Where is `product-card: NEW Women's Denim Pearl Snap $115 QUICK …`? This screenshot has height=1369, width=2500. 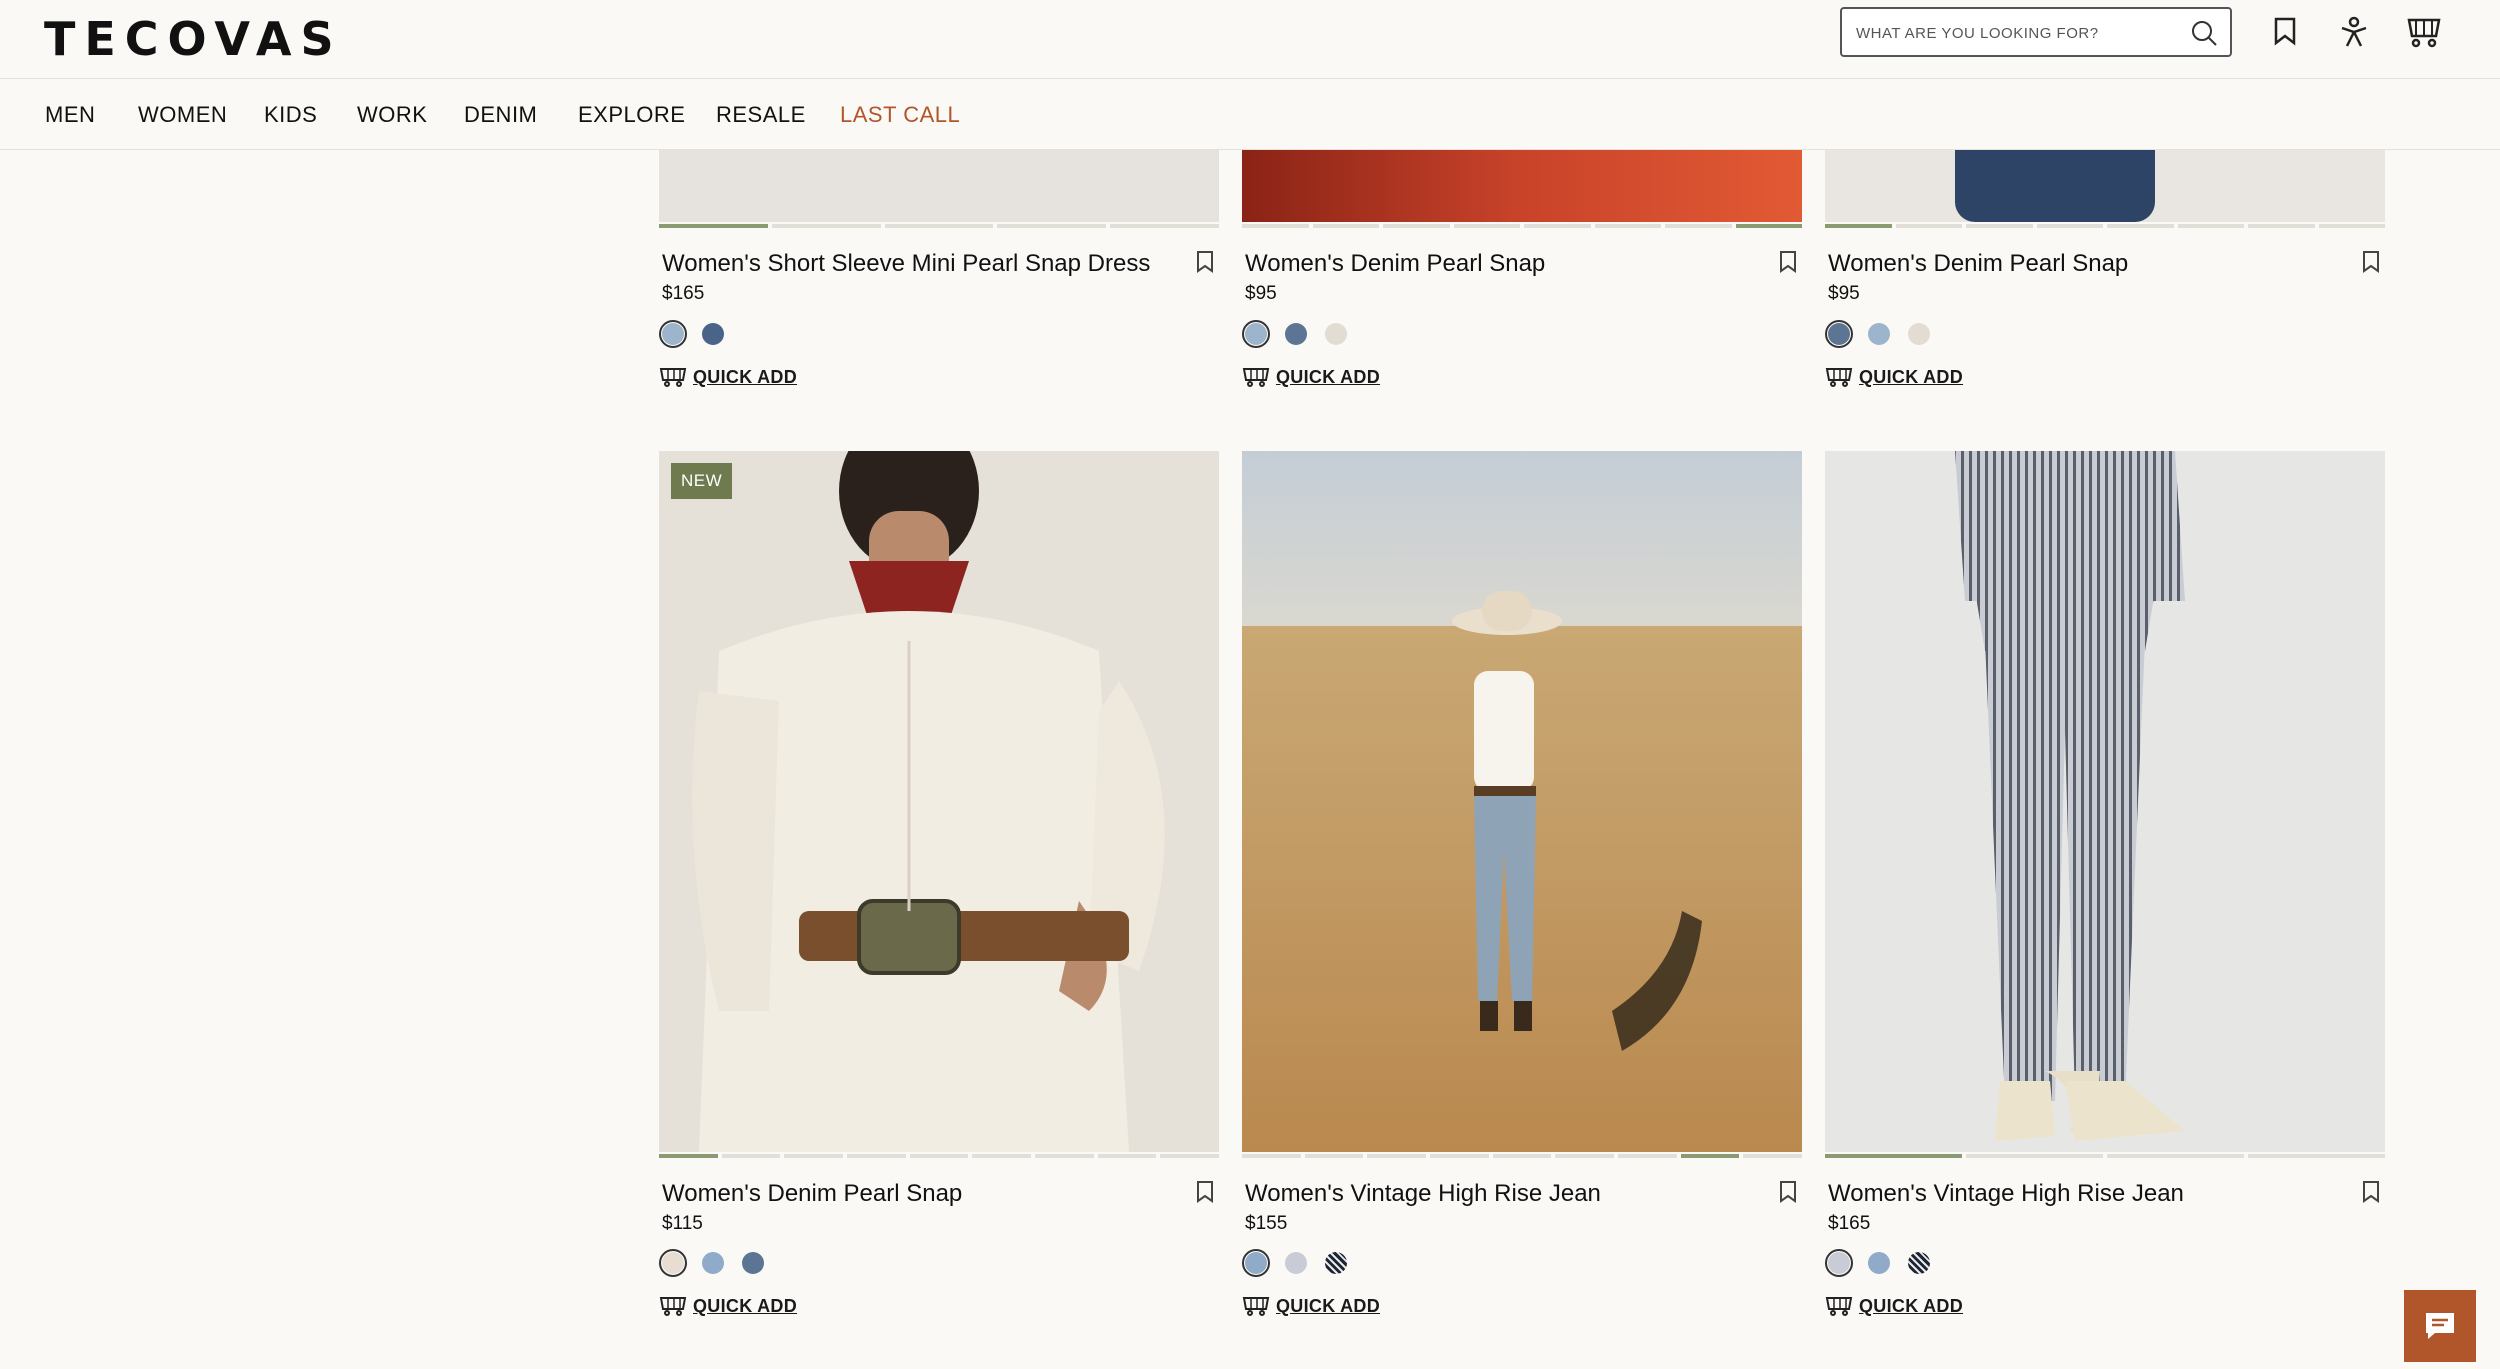
product-card: NEW Women's Denim Pearl Snap $115 QUICK … is located at coordinates (939, 891).